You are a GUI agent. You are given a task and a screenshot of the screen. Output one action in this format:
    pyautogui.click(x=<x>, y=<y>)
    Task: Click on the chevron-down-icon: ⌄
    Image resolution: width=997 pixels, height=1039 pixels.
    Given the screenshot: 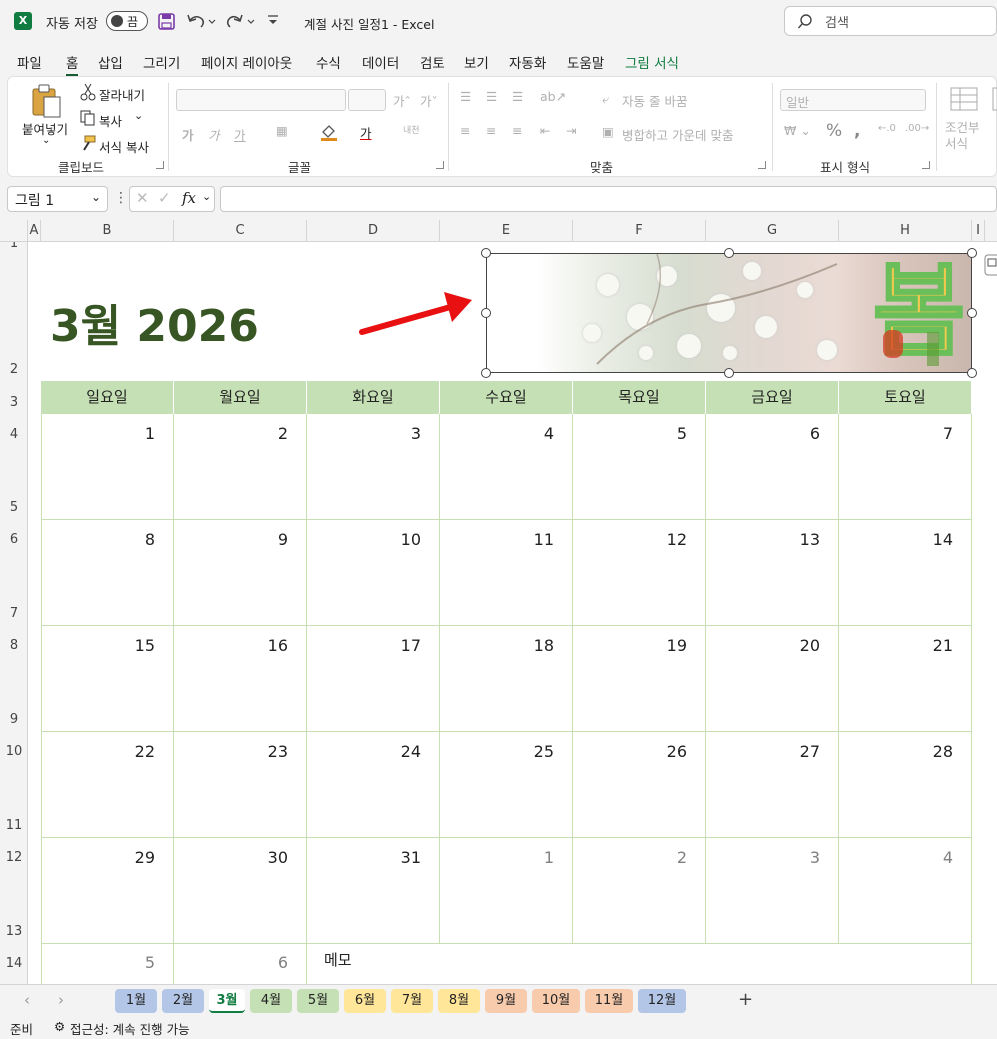 What is the action you would take?
    pyautogui.click(x=206, y=196)
    